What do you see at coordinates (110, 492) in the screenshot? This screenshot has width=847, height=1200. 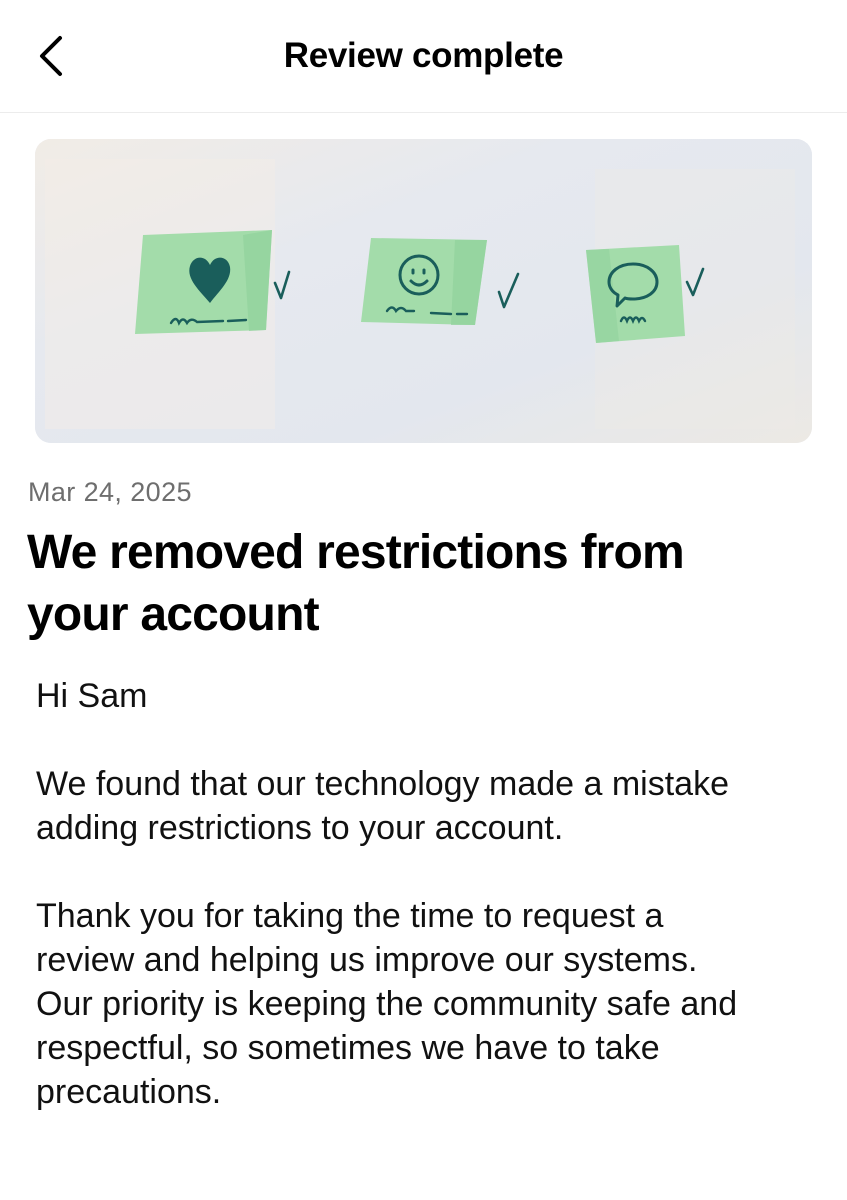 I see `message-date: Mar 24, 2025` at bounding box center [110, 492].